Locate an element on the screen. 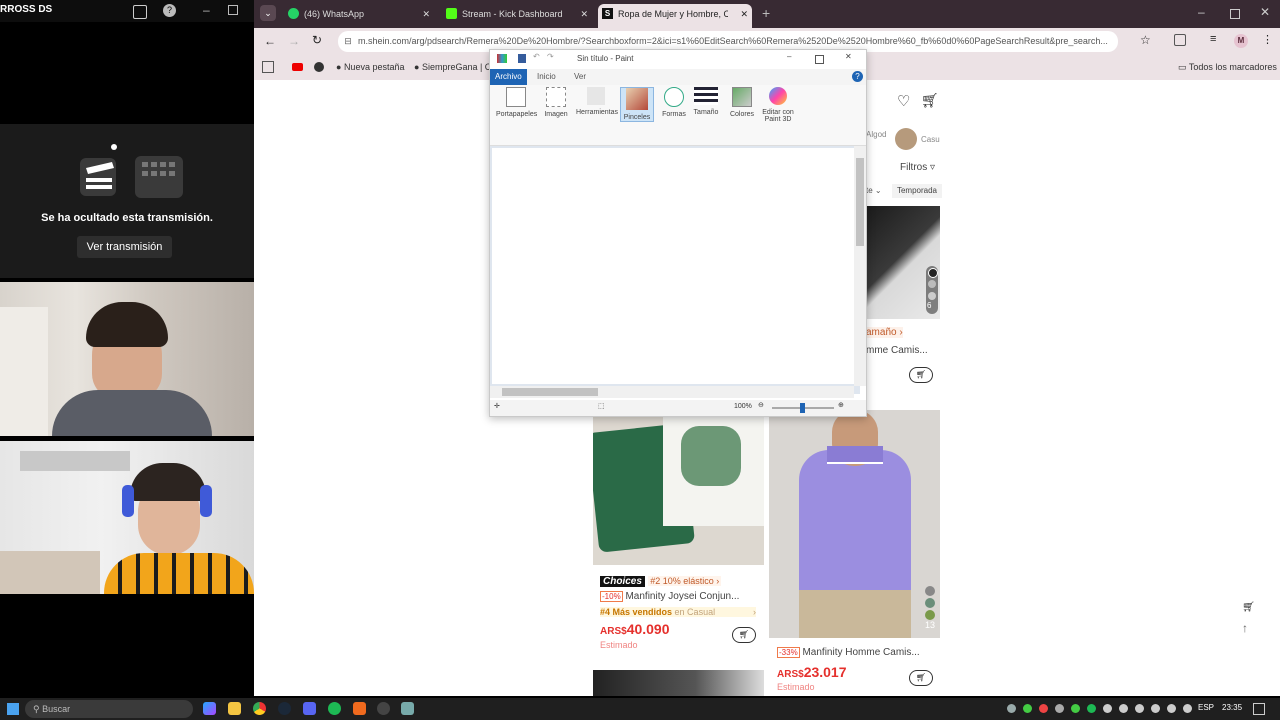 The image size is (1280, 720). chrome-icon is located at coordinates (259, 708).